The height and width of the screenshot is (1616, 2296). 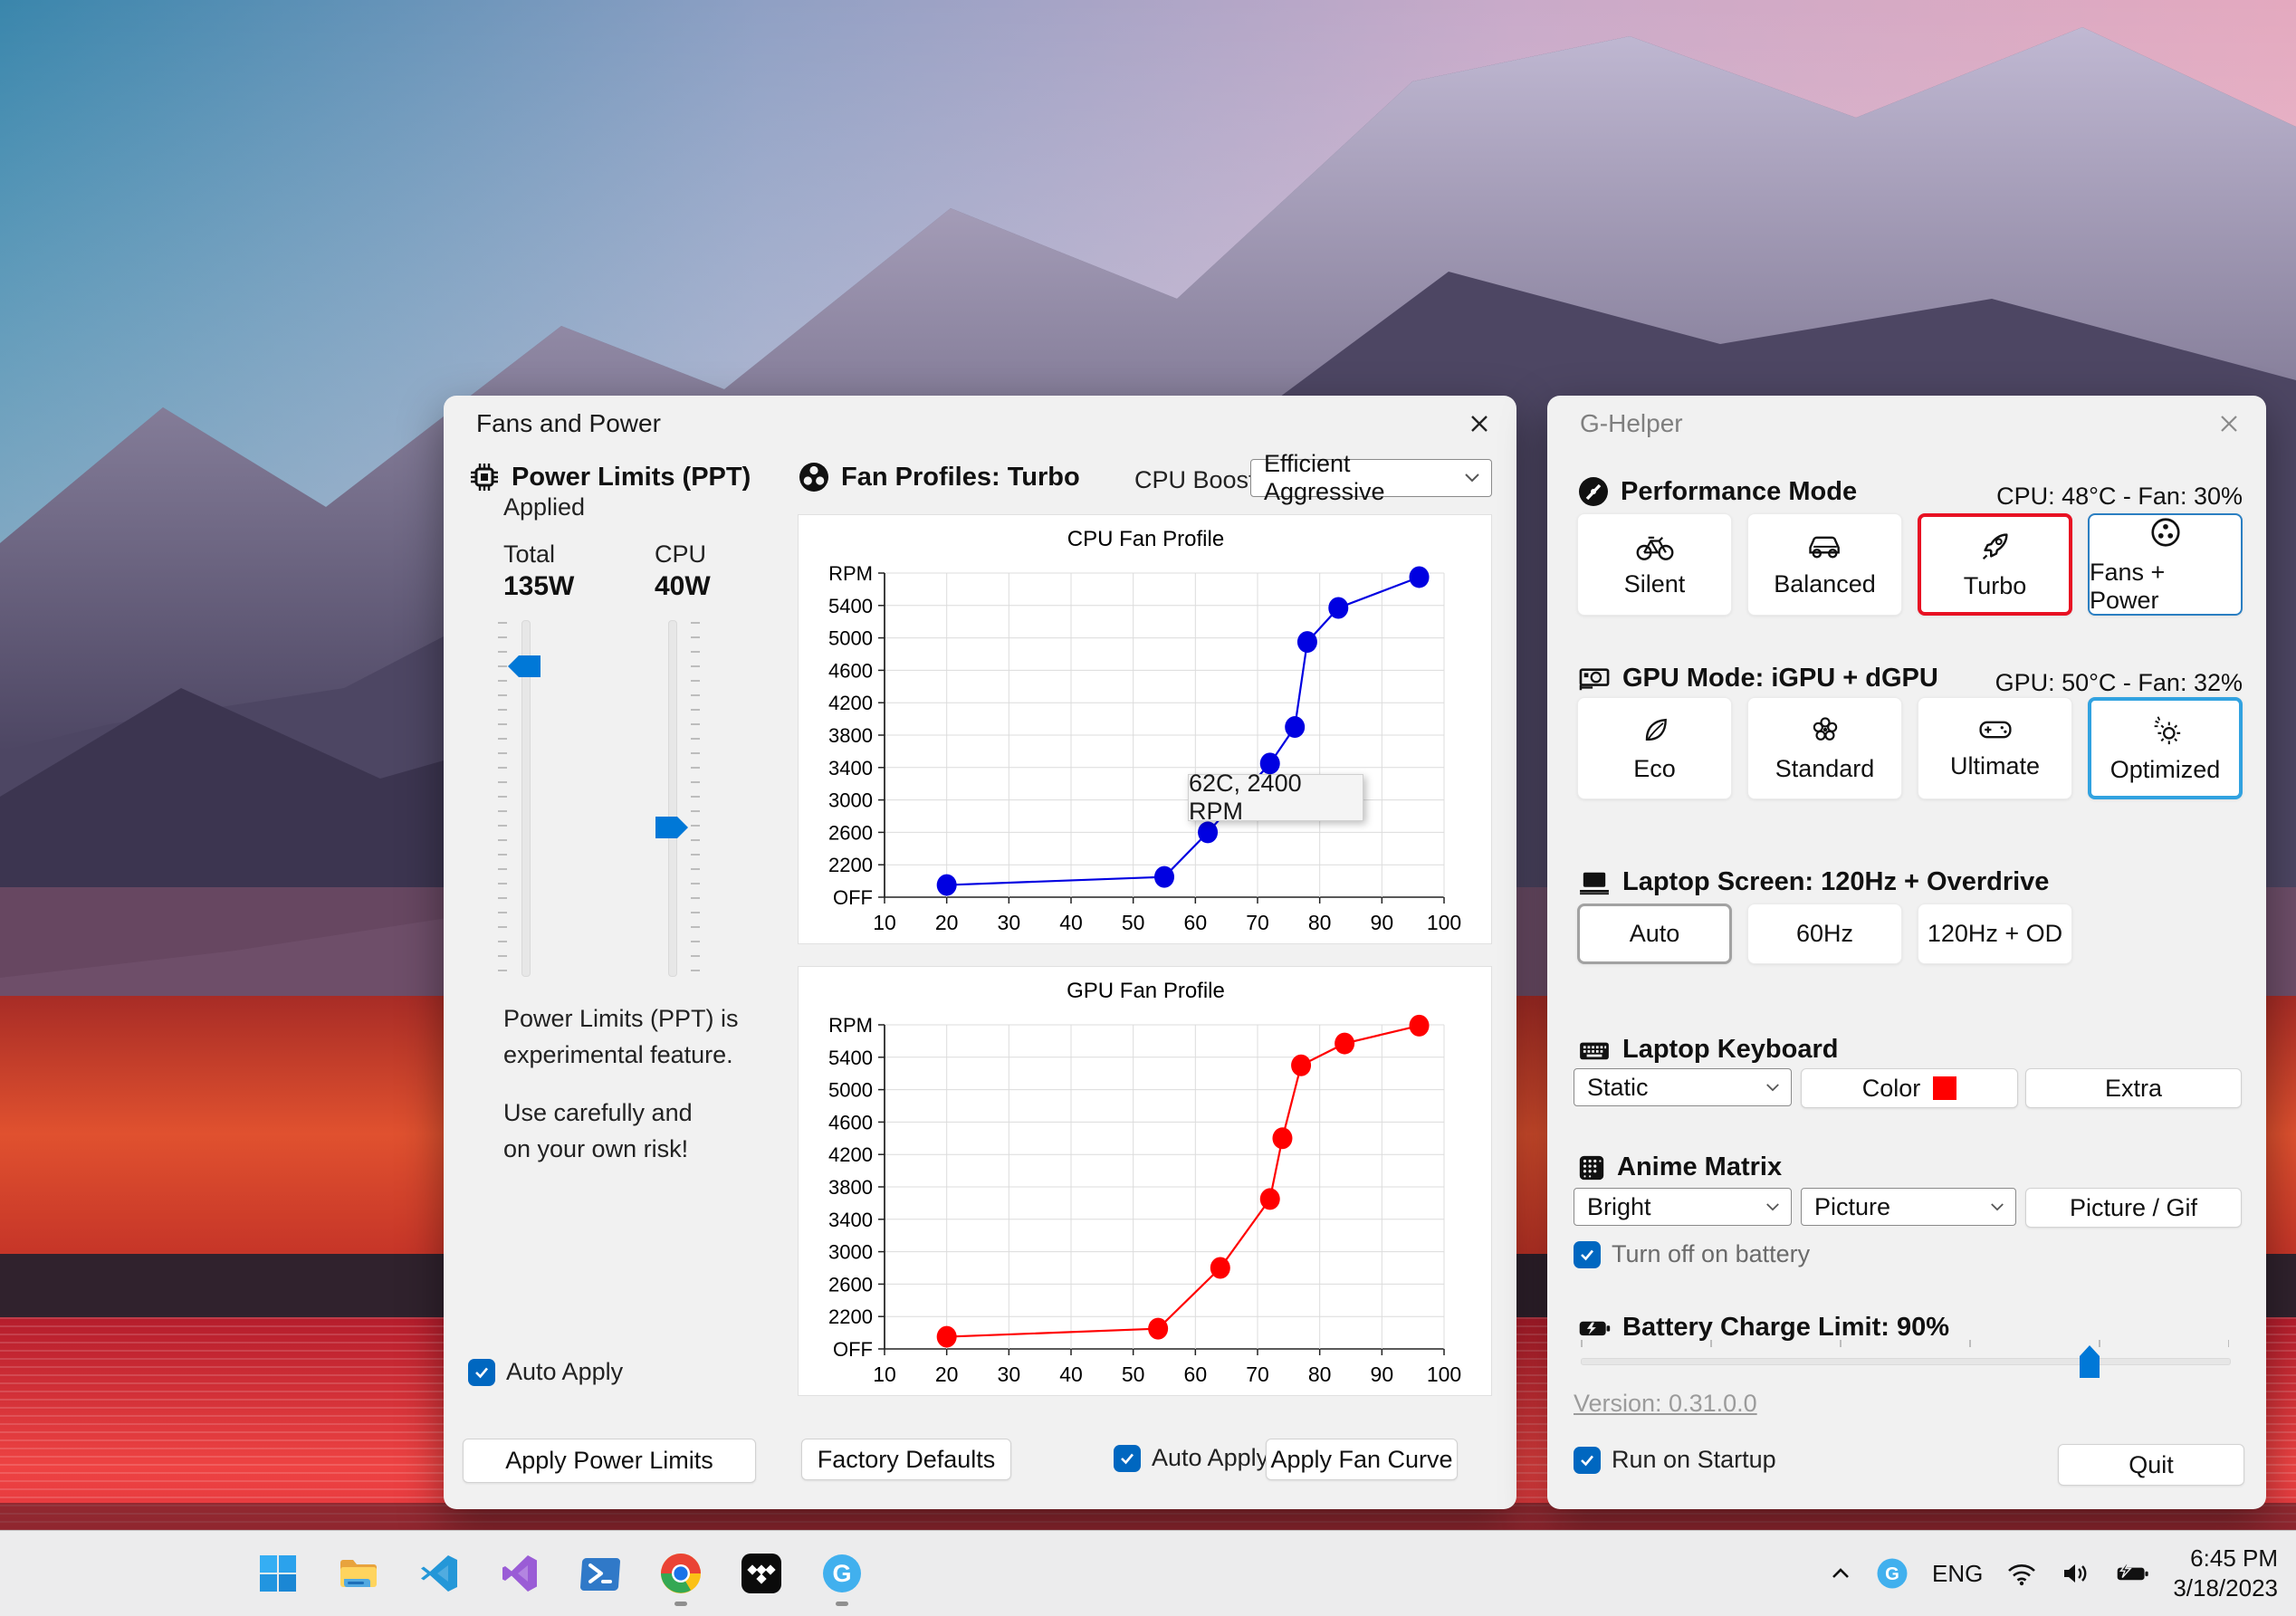 What do you see at coordinates (1909, 1088) in the screenshot?
I see `keyboard-color-button: Color` at bounding box center [1909, 1088].